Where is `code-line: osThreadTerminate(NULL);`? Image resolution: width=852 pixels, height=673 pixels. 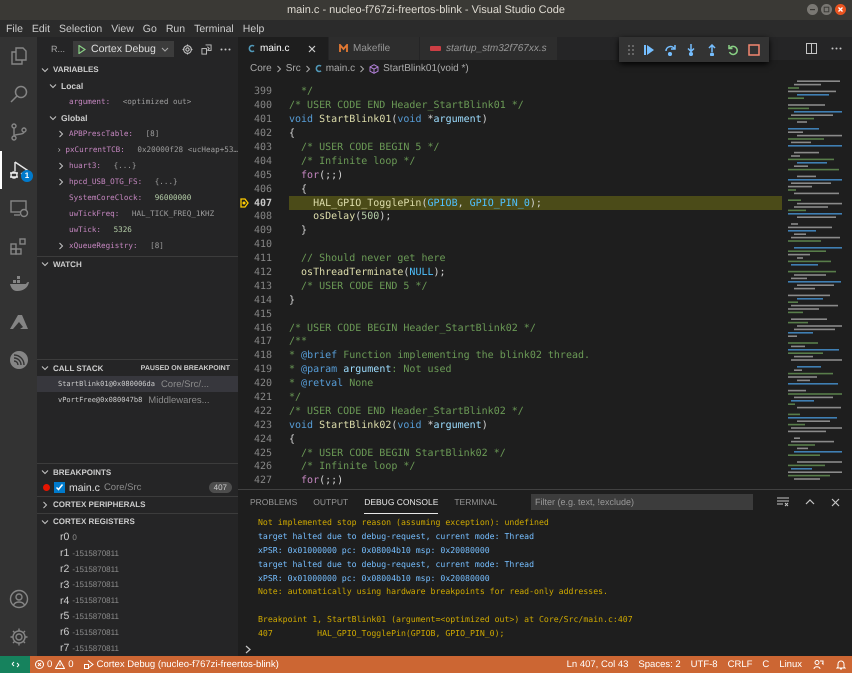 code-line: osThreadTerminate(NULL); is located at coordinates (373, 273).